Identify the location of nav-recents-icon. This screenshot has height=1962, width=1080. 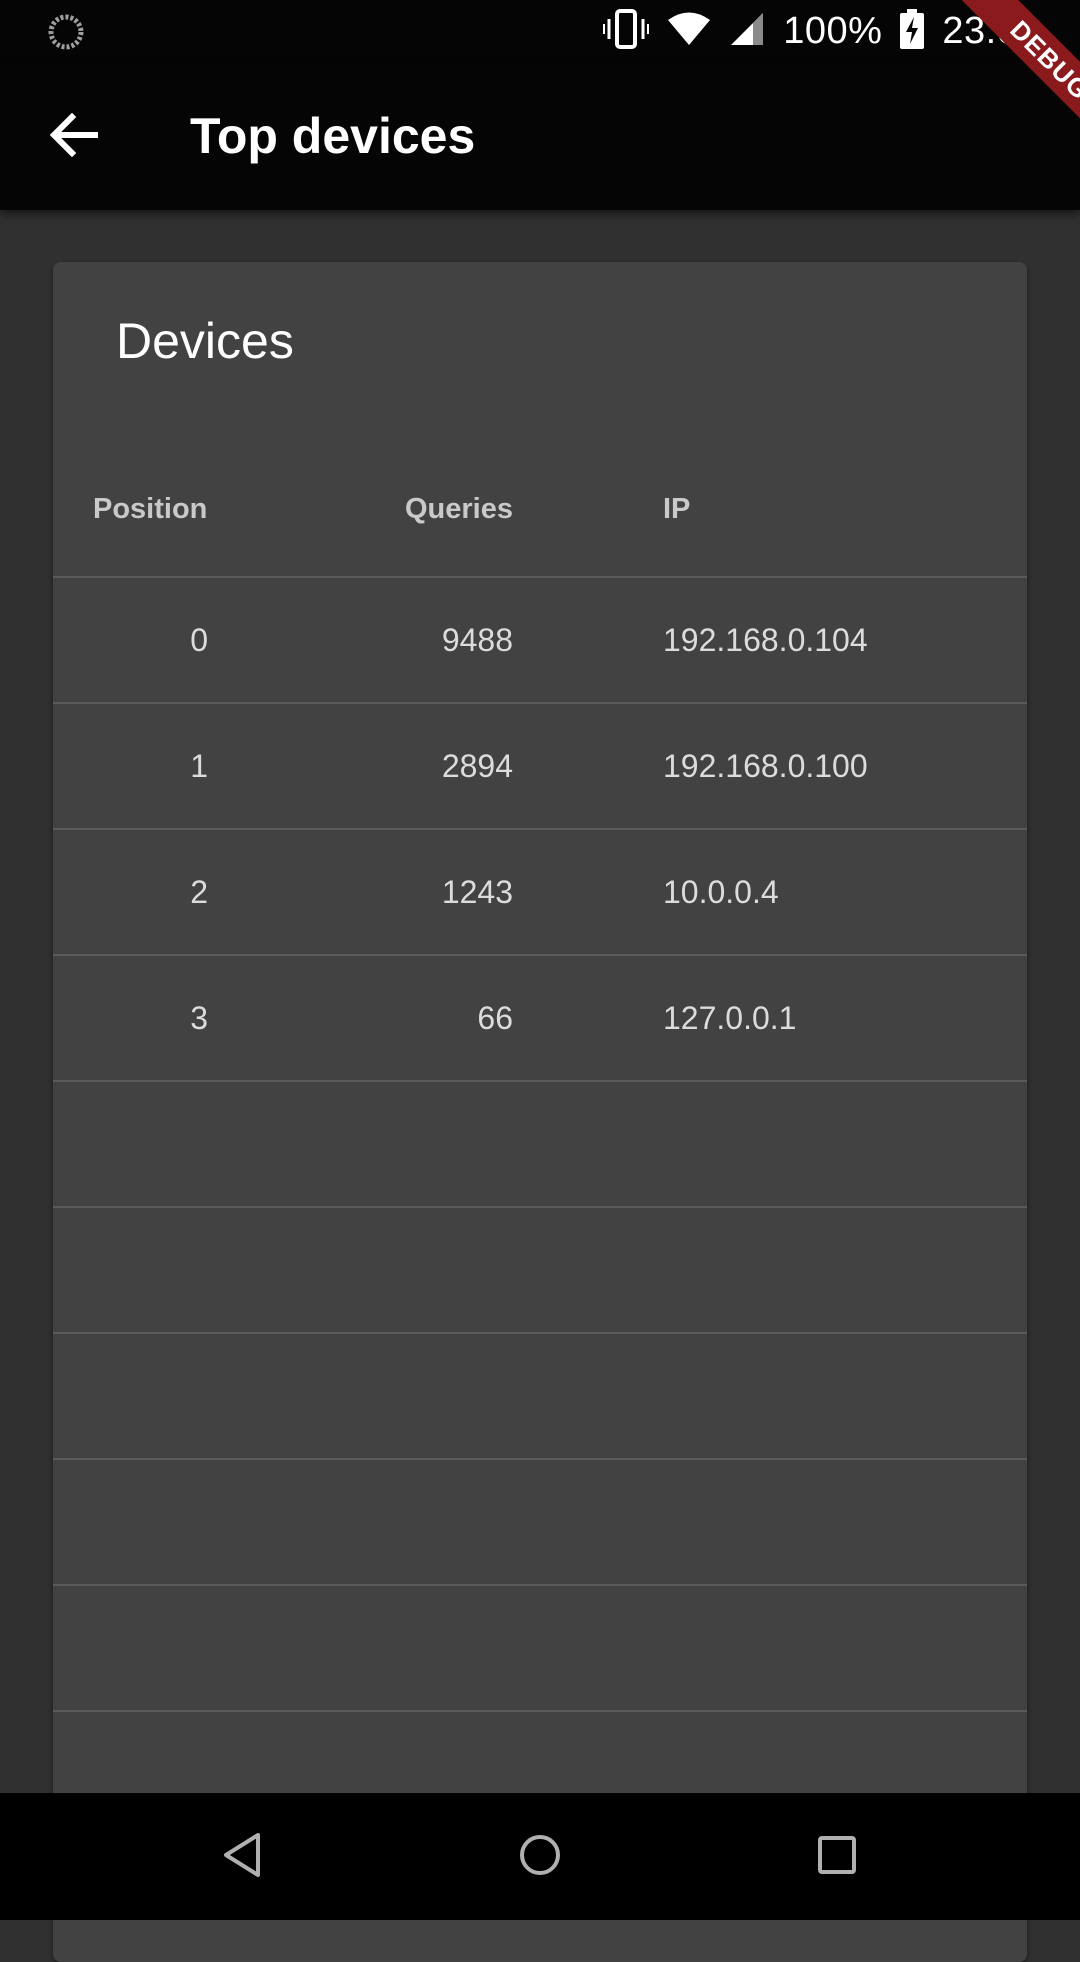
(837, 1857).